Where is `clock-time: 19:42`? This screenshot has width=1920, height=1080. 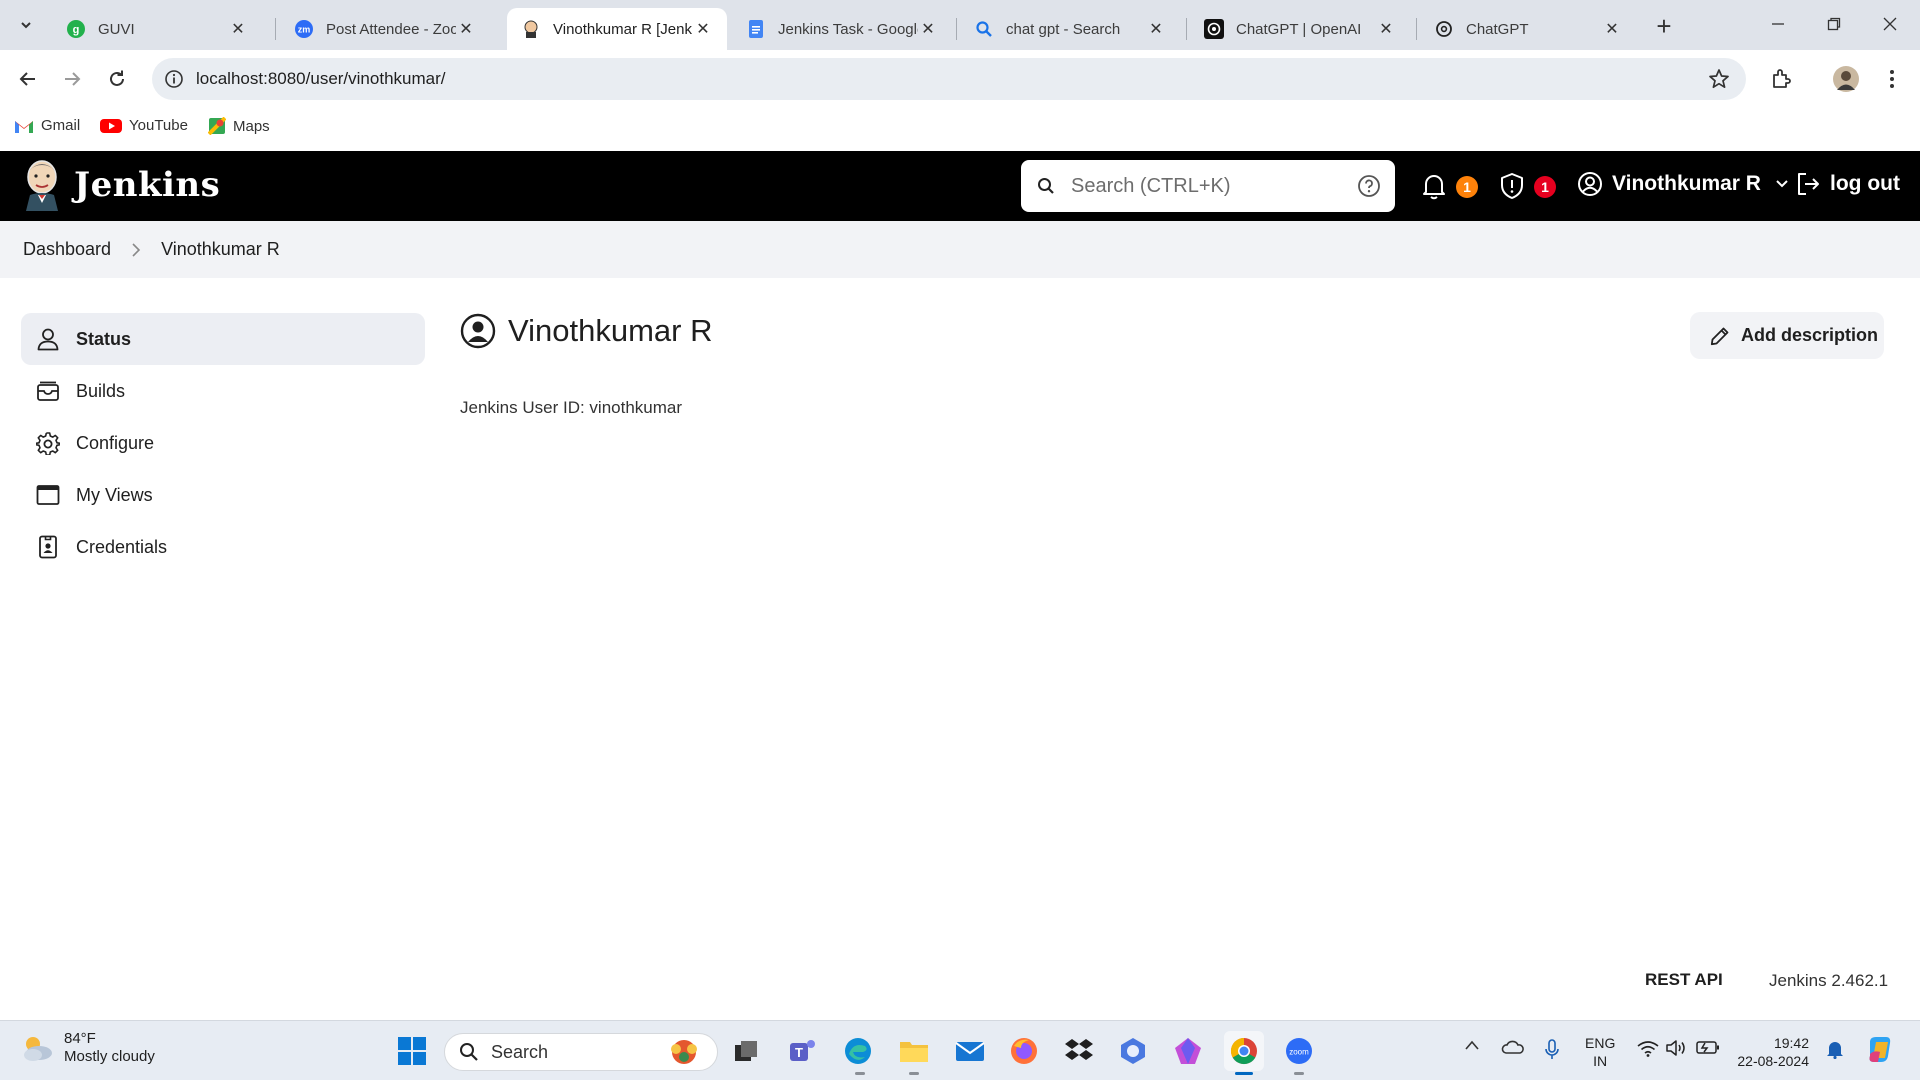
clock-time: 19:42 is located at coordinates (1791, 1043).